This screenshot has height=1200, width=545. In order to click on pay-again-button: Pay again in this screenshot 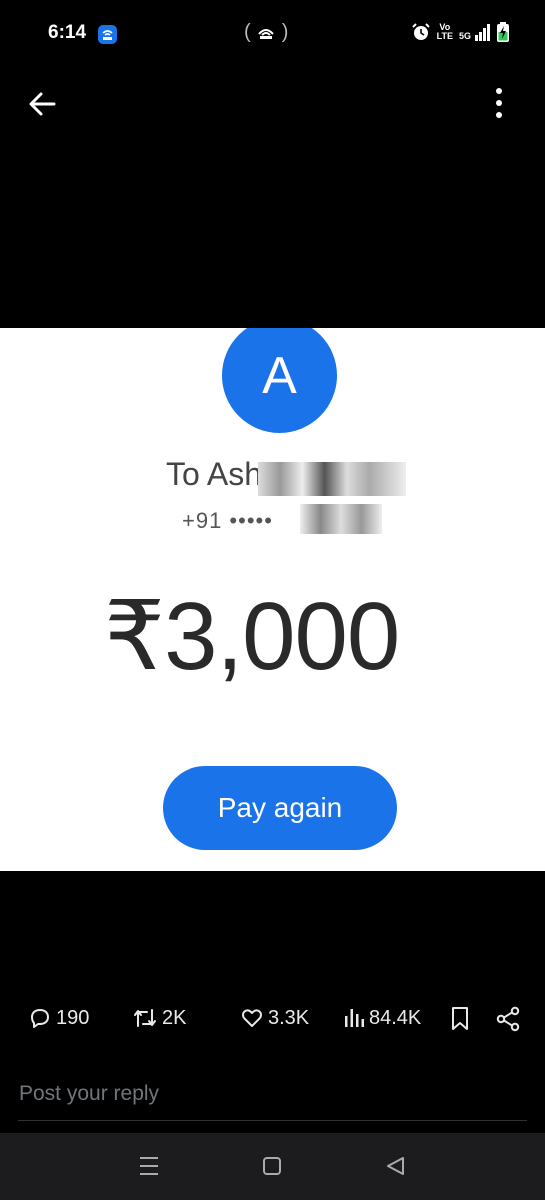, I will do `click(280, 808)`.